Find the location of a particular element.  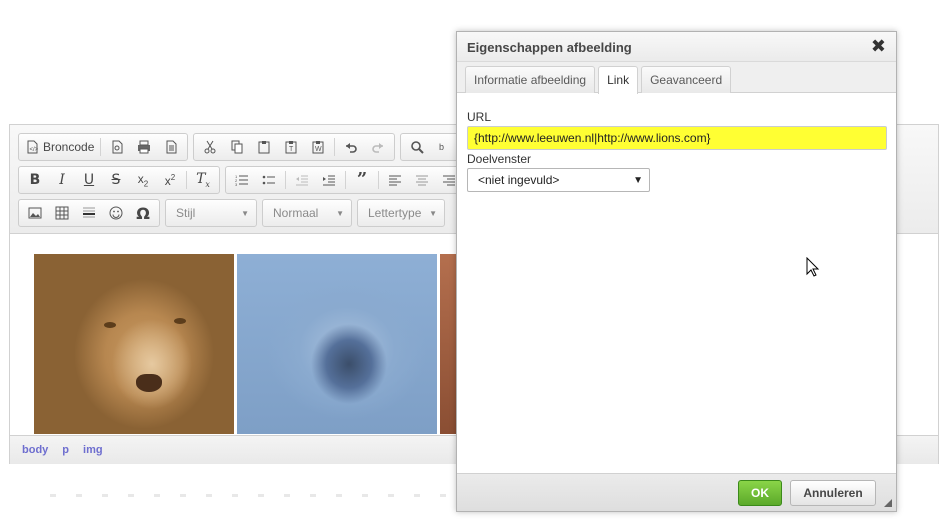

find-button is located at coordinates (417, 147).